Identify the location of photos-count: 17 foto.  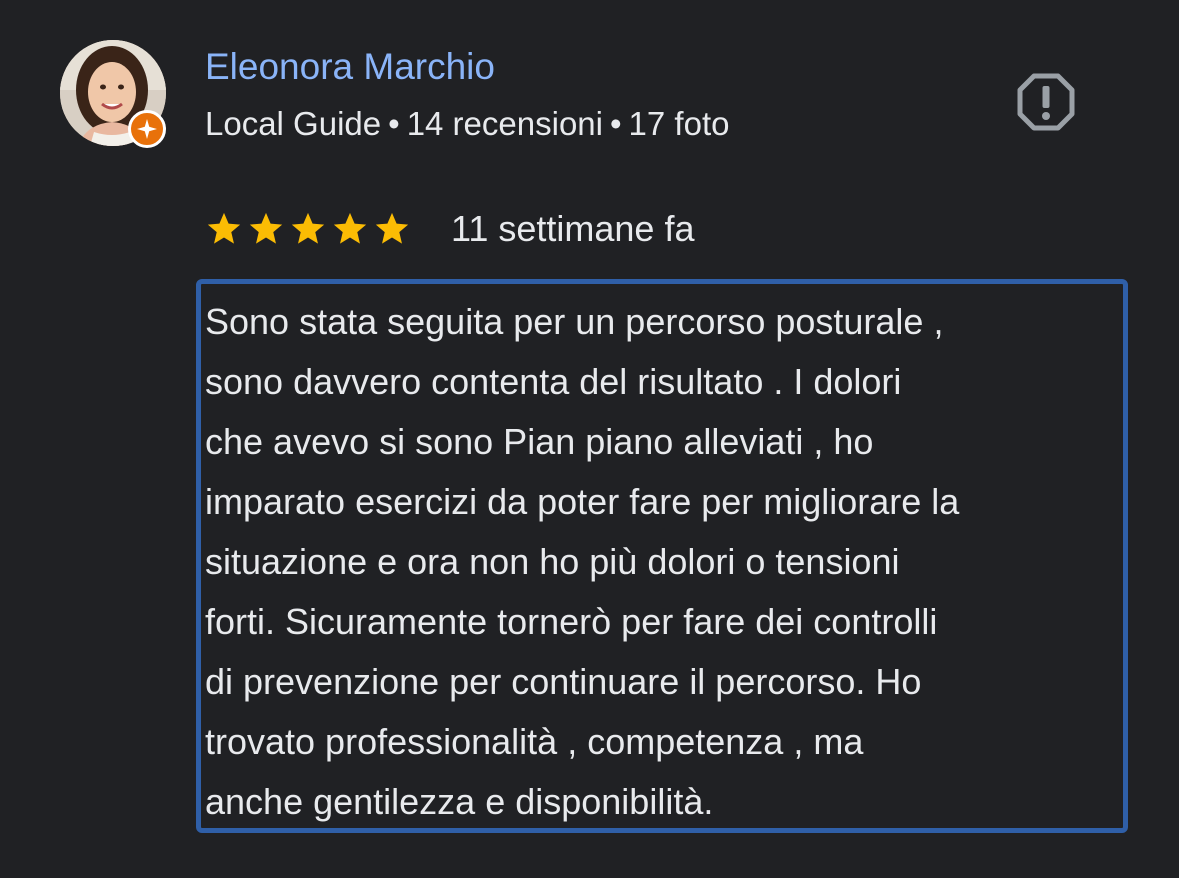
(679, 123).